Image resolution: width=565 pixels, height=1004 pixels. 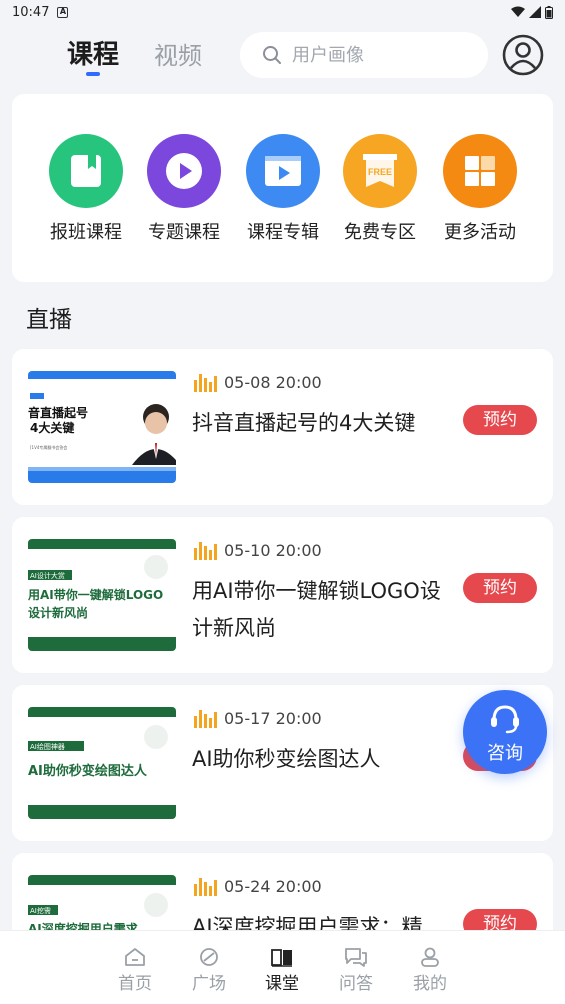 What do you see at coordinates (93, 74) in the screenshot?
I see `active-tab-indicator` at bounding box center [93, 74].